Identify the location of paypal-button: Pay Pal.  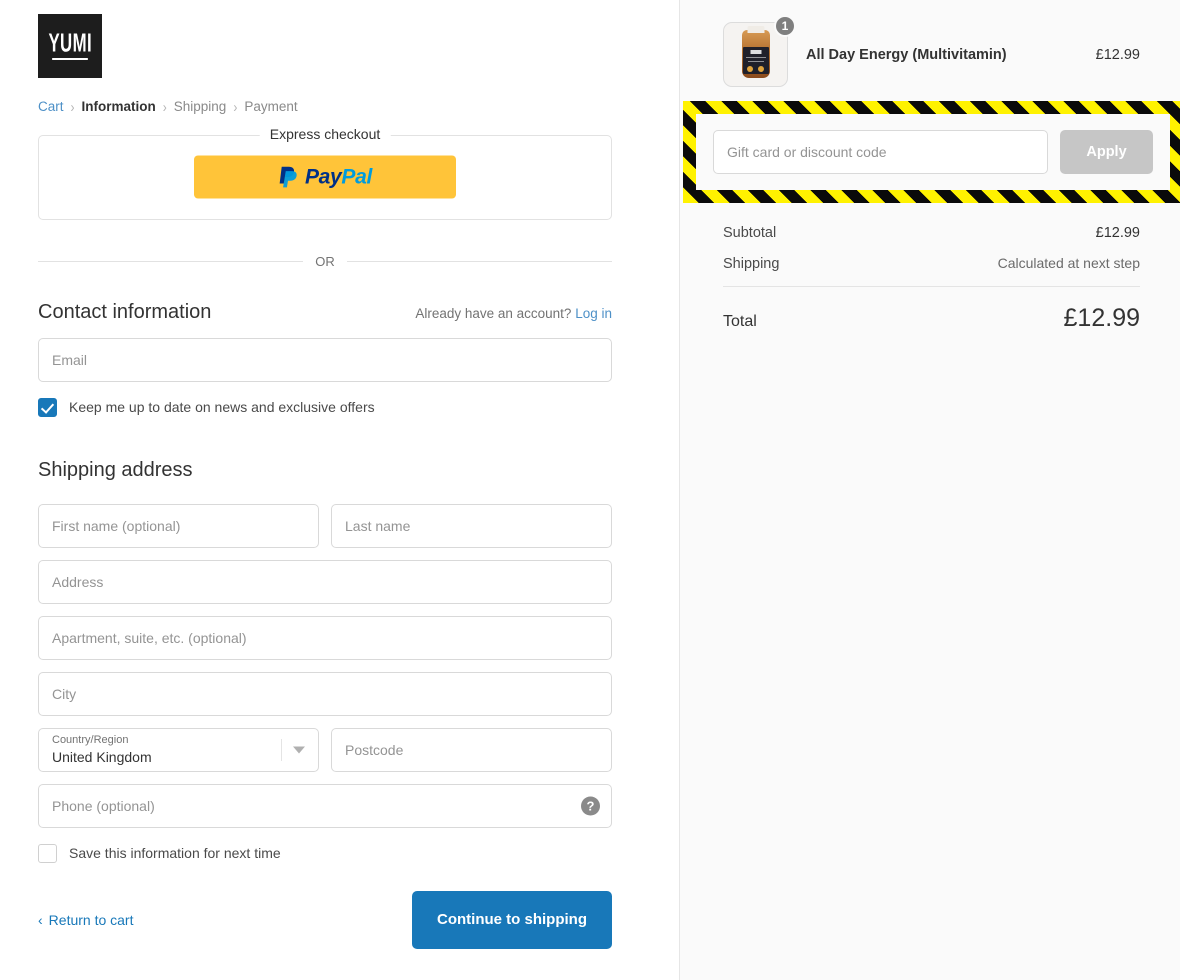
(325, 177).